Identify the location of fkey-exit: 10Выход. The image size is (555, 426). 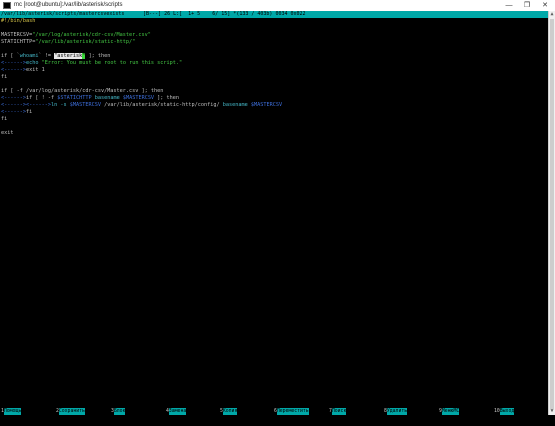
(504, 411).